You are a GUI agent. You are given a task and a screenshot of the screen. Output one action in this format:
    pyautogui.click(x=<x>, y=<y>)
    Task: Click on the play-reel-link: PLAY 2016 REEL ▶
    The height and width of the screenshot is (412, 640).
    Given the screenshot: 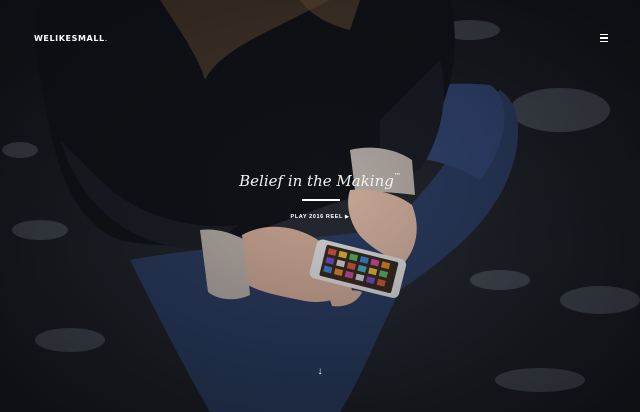 What is the action you would take?
    pyautogui.click(x=320, y=217)
    